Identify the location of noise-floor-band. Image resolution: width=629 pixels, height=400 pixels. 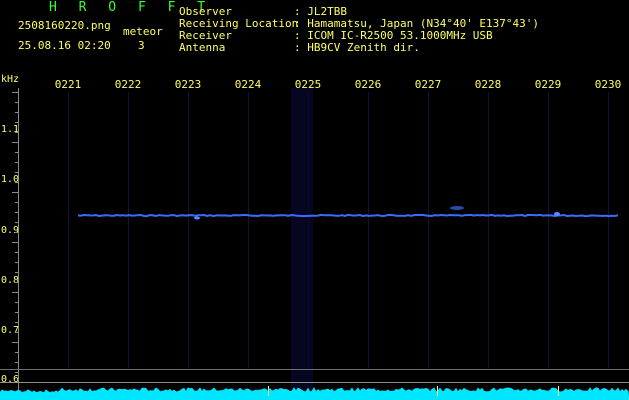
(314, 393).